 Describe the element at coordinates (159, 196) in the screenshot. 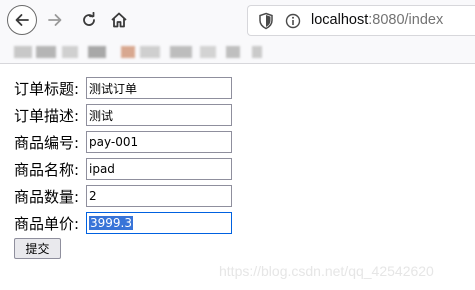

I see `quantity-input` at that location.